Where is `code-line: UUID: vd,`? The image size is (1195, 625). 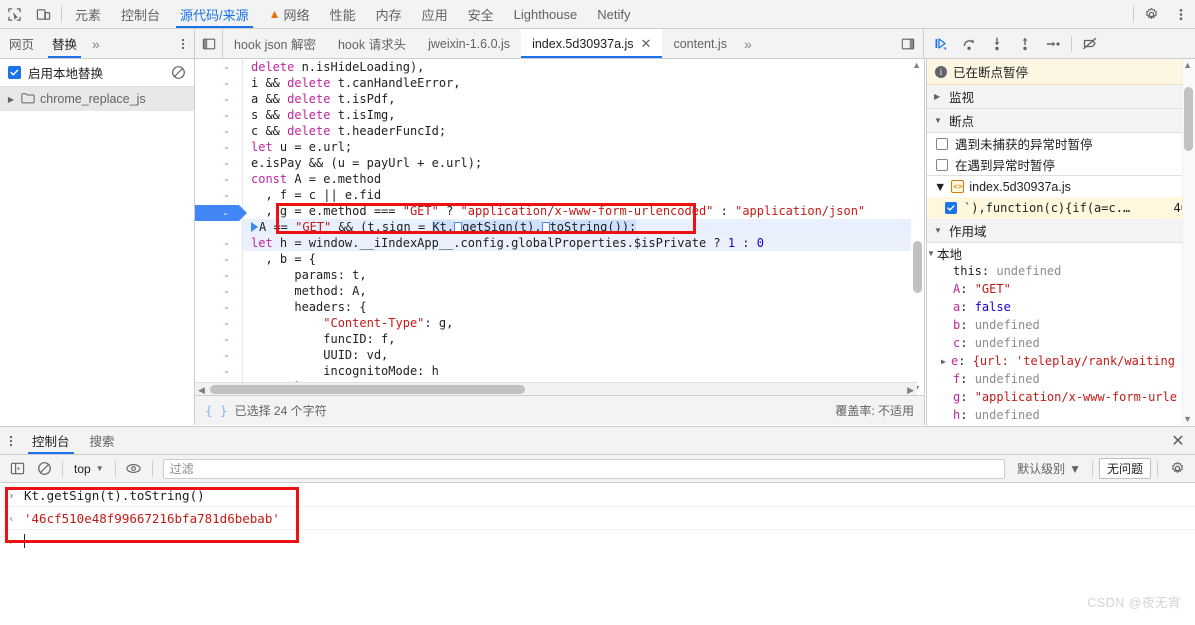 code-line: UUID: vd, is located at coordinates (583, 355).